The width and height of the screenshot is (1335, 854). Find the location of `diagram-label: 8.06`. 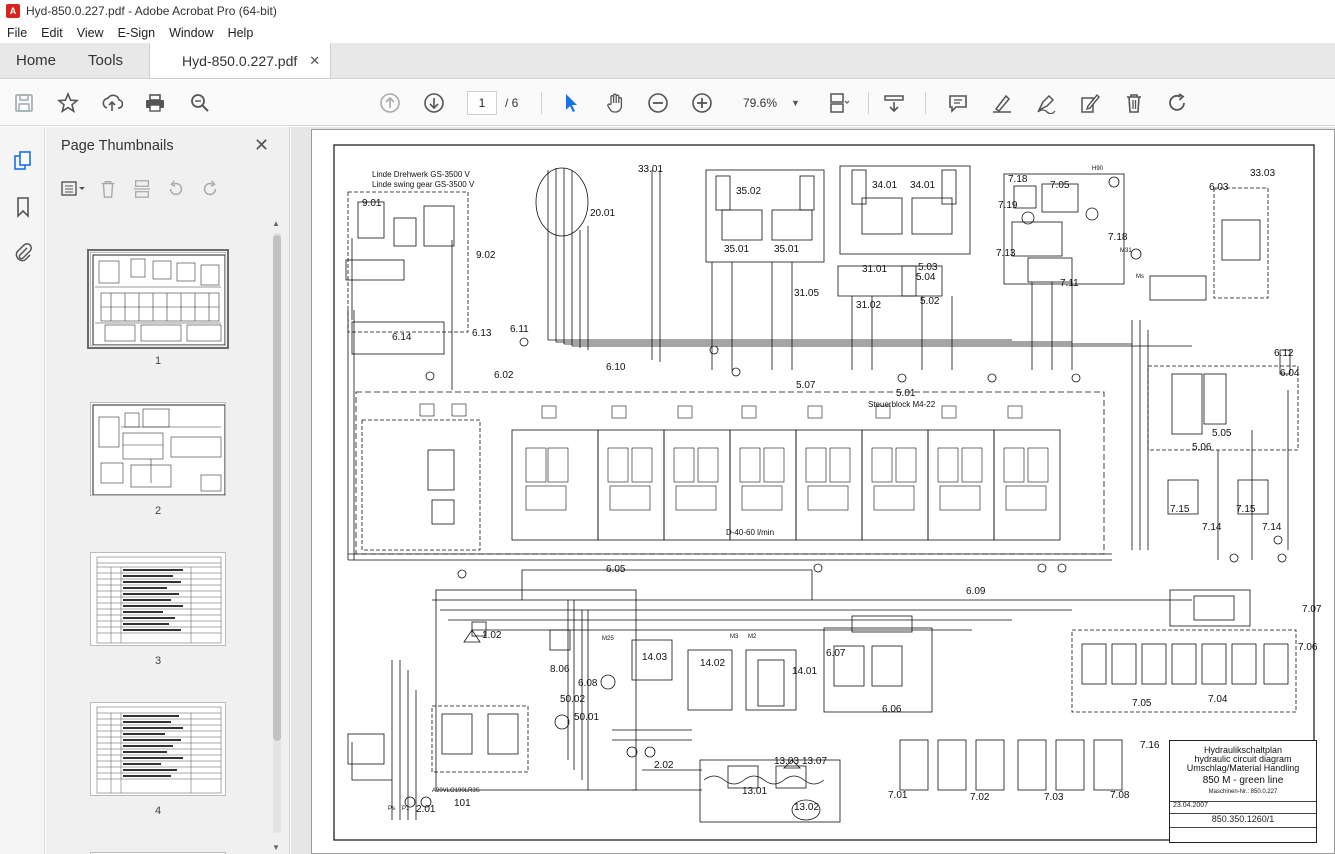

diagram-label: 8.06 is located at coordinates (560, 669).